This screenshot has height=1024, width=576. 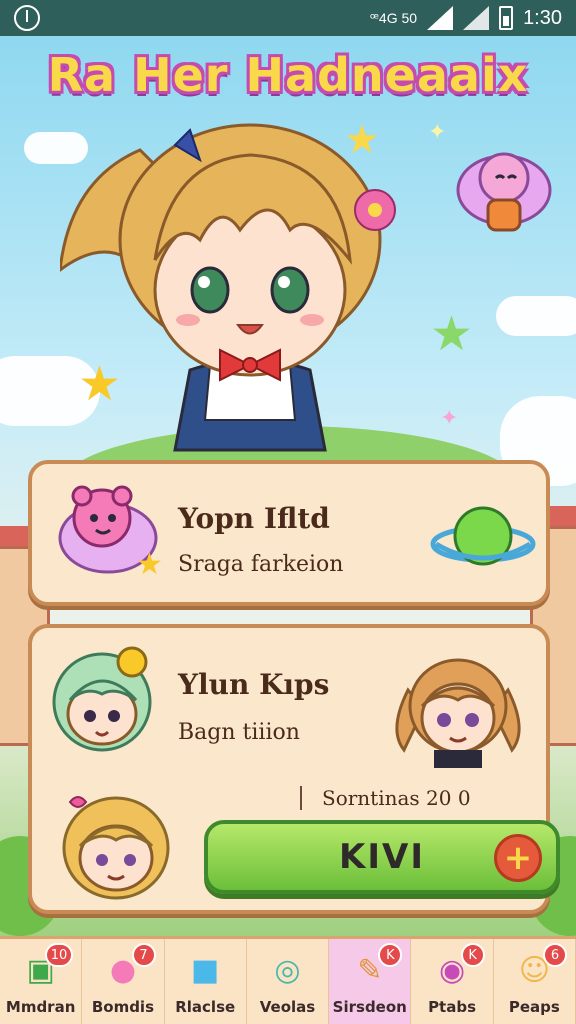 What do you see at coordinates (205, 970) in the screenshot?
I see `robot-cup-icon: ■` at bounding box center [205, 970].